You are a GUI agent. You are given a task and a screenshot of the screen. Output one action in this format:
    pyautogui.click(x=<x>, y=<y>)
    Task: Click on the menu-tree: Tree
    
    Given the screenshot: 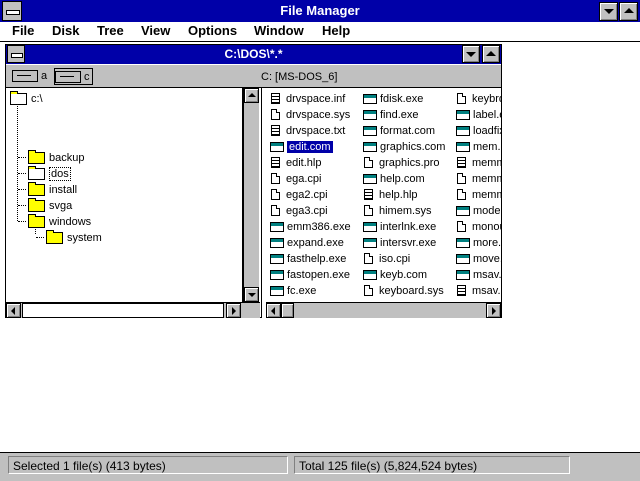 What is the action you would take?
    pyautogui.click(x=110, y=30)
    